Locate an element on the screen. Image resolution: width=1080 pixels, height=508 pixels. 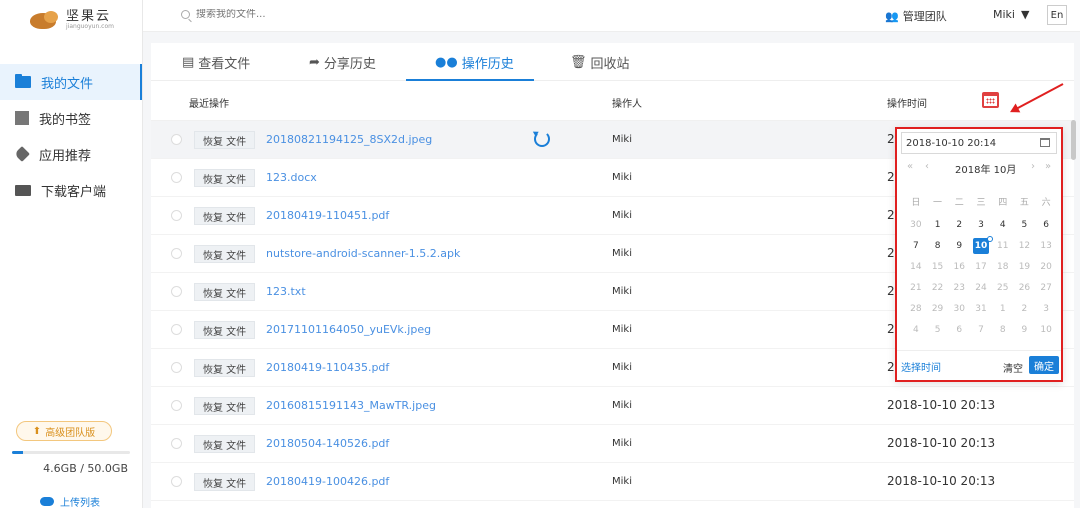
day-number: 24 is located at coordinates (981, 288).